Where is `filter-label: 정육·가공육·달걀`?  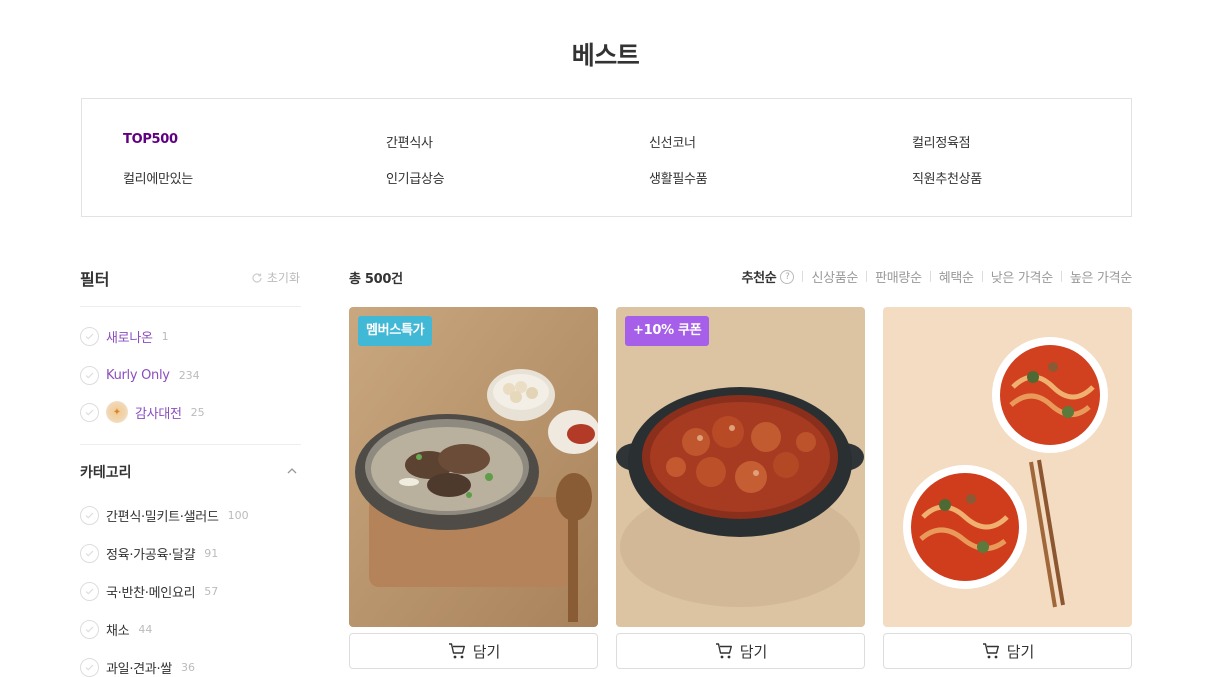 filter-label: 정육·가공육·달걀 is located at coordinates (151, 555).